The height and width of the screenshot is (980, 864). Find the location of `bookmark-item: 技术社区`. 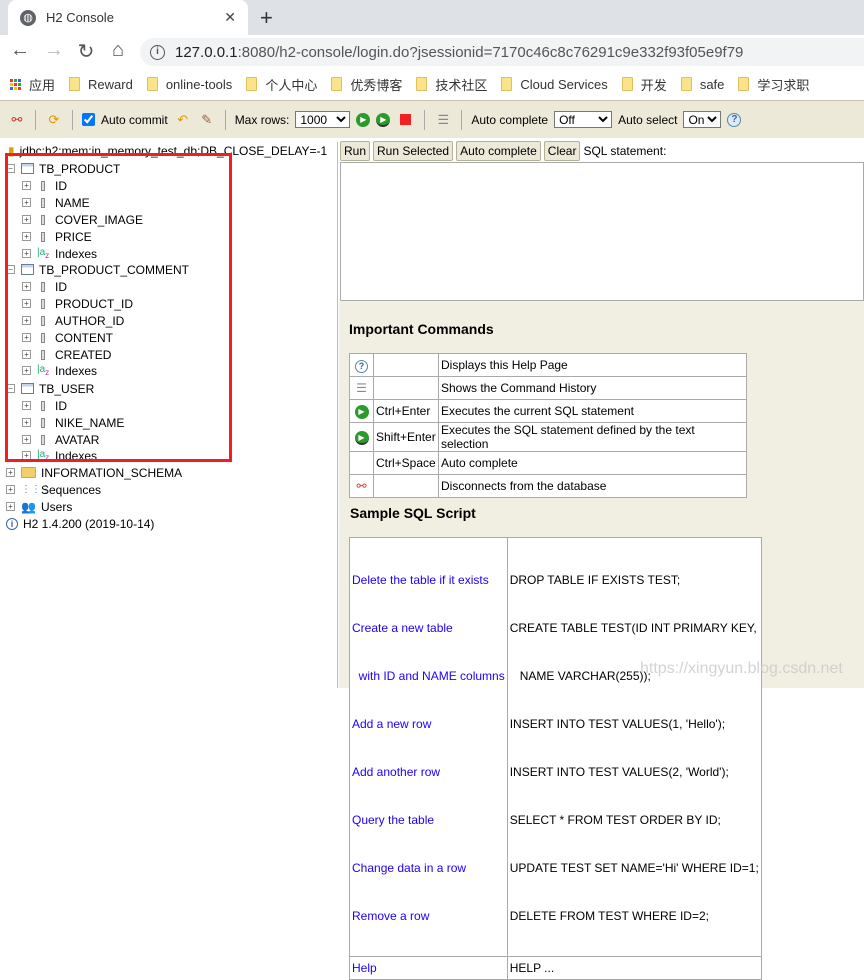

bookmark-item: 技术社区 is located at coordinates (451, 84).